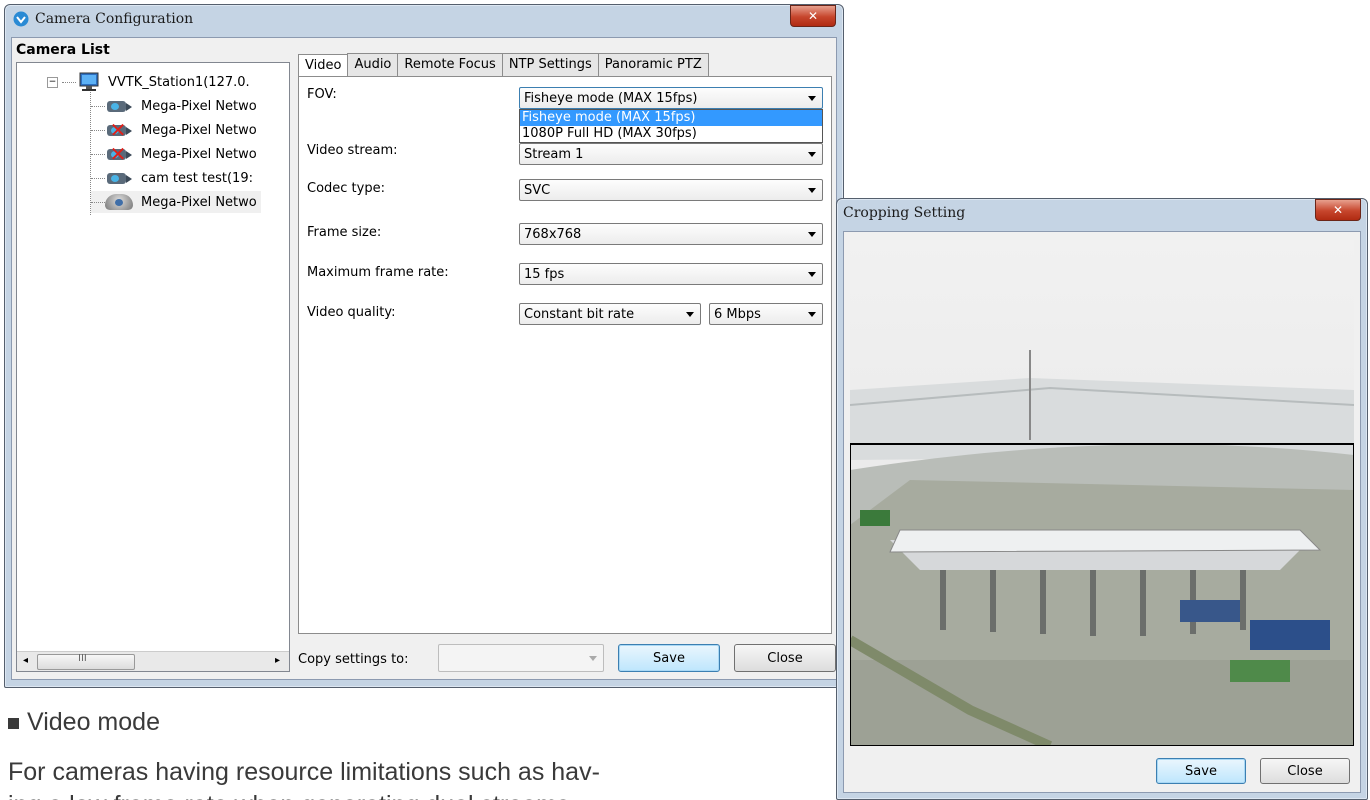  I want to click on grip-icon: III, so click(82, 658).